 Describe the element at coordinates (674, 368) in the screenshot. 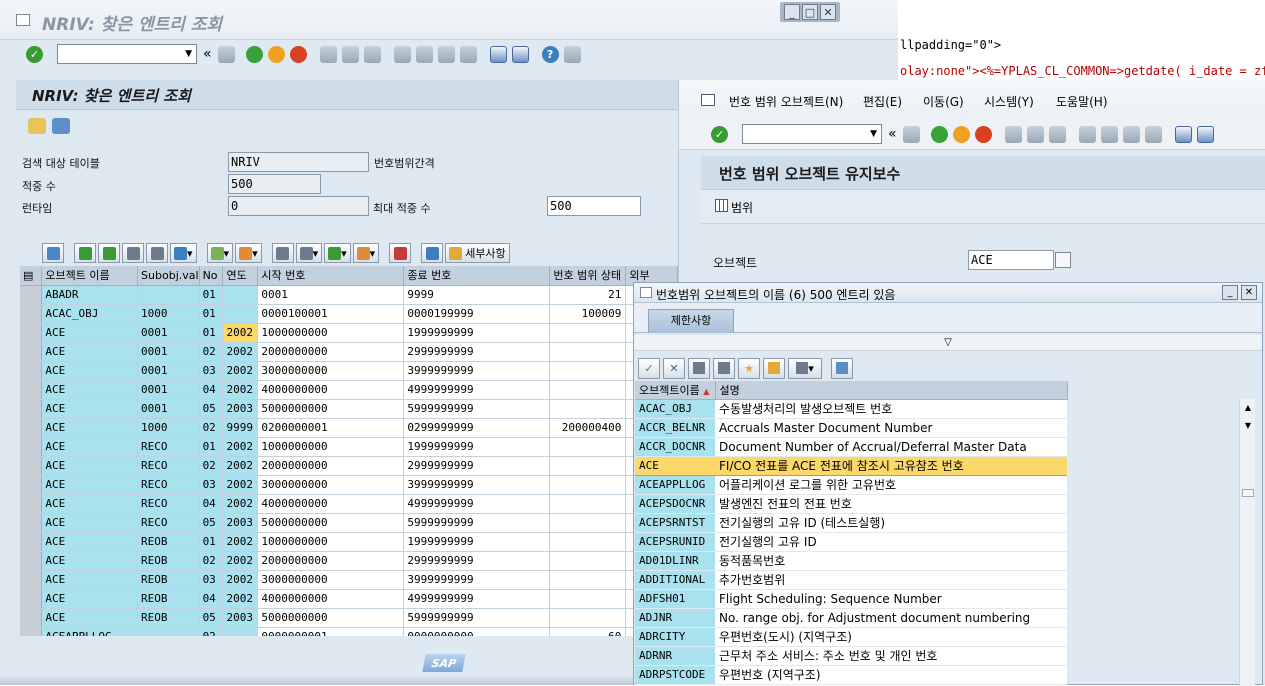

I see `cancel-icon: ✕` at that location.